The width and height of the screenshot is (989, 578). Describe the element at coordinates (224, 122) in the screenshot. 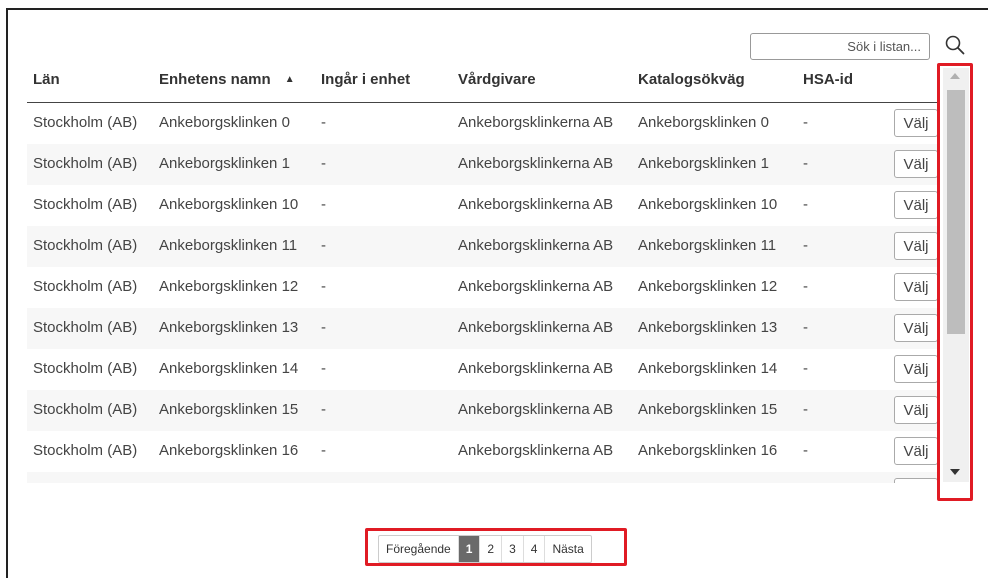

I see `cell-unit-name: Ankeborgsklinken 0` at that location.